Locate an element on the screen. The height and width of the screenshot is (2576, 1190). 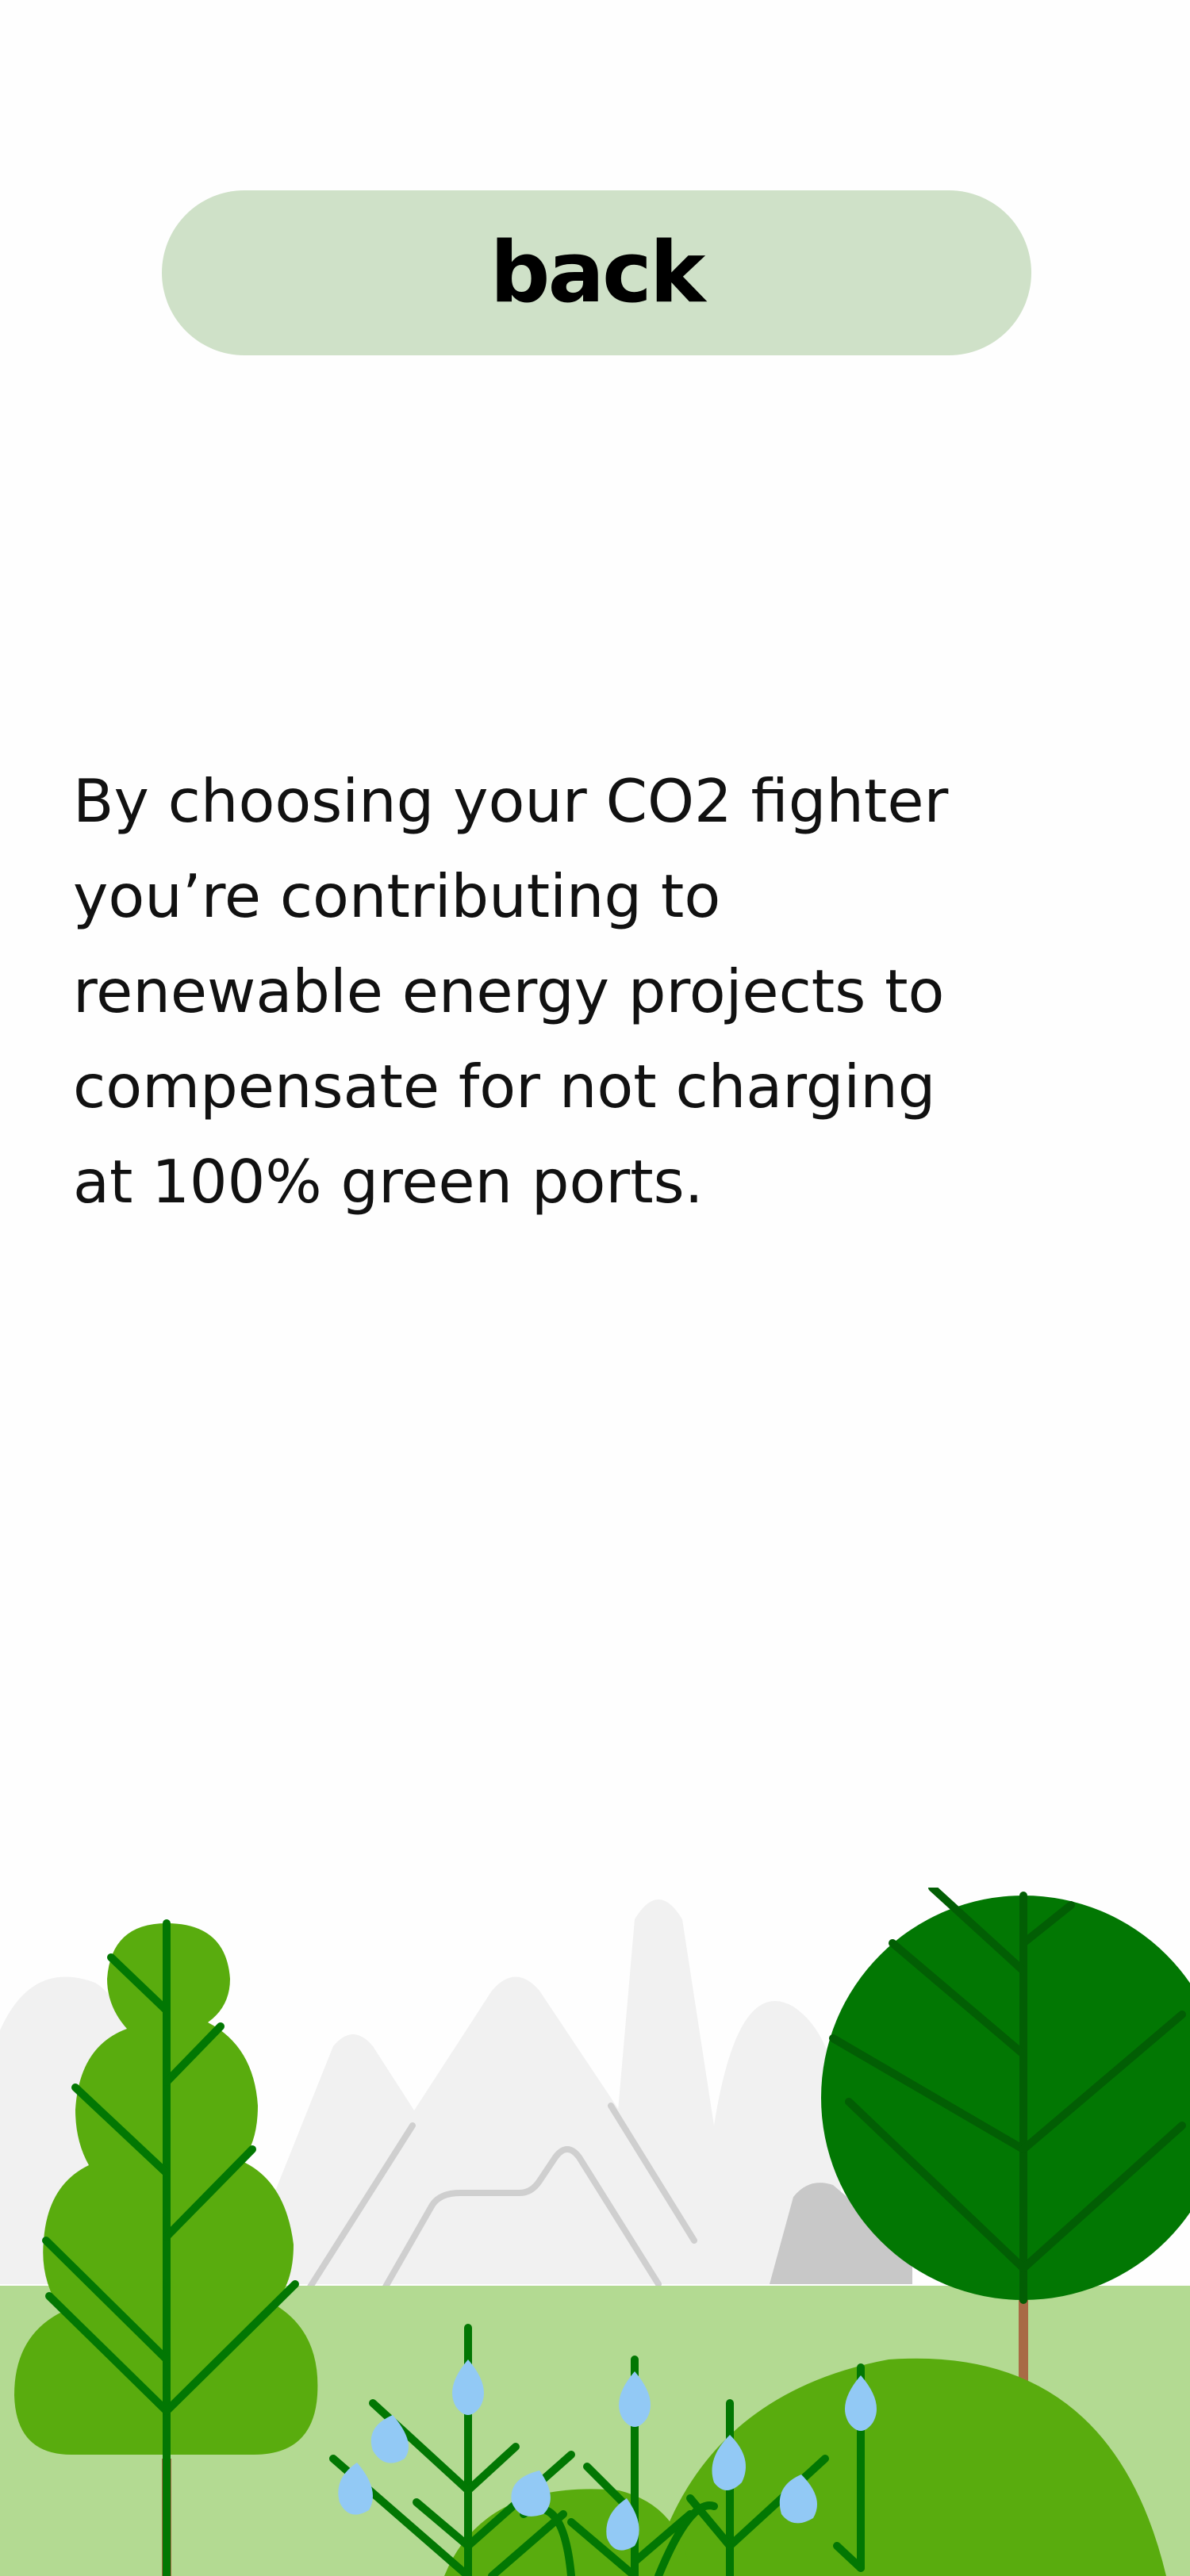
back-button-label: back is located at coordinates (597, 272).